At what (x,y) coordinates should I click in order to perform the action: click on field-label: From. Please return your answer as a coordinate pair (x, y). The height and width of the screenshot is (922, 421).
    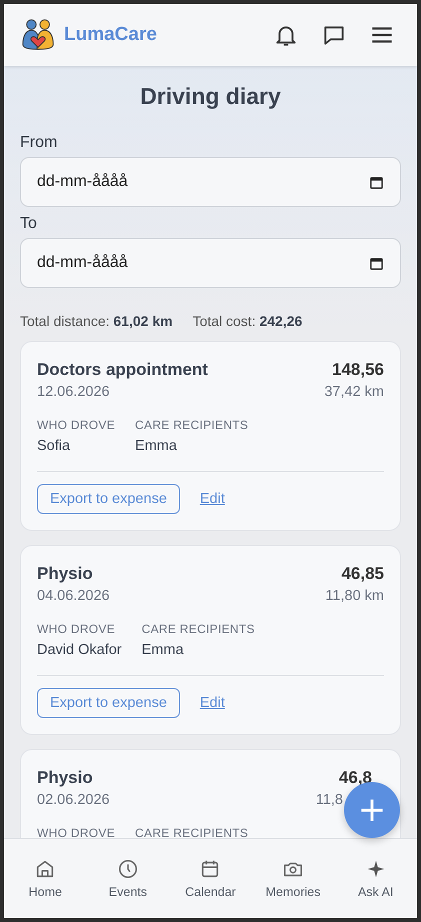
    Looking at the image, I should click on (39, 143).